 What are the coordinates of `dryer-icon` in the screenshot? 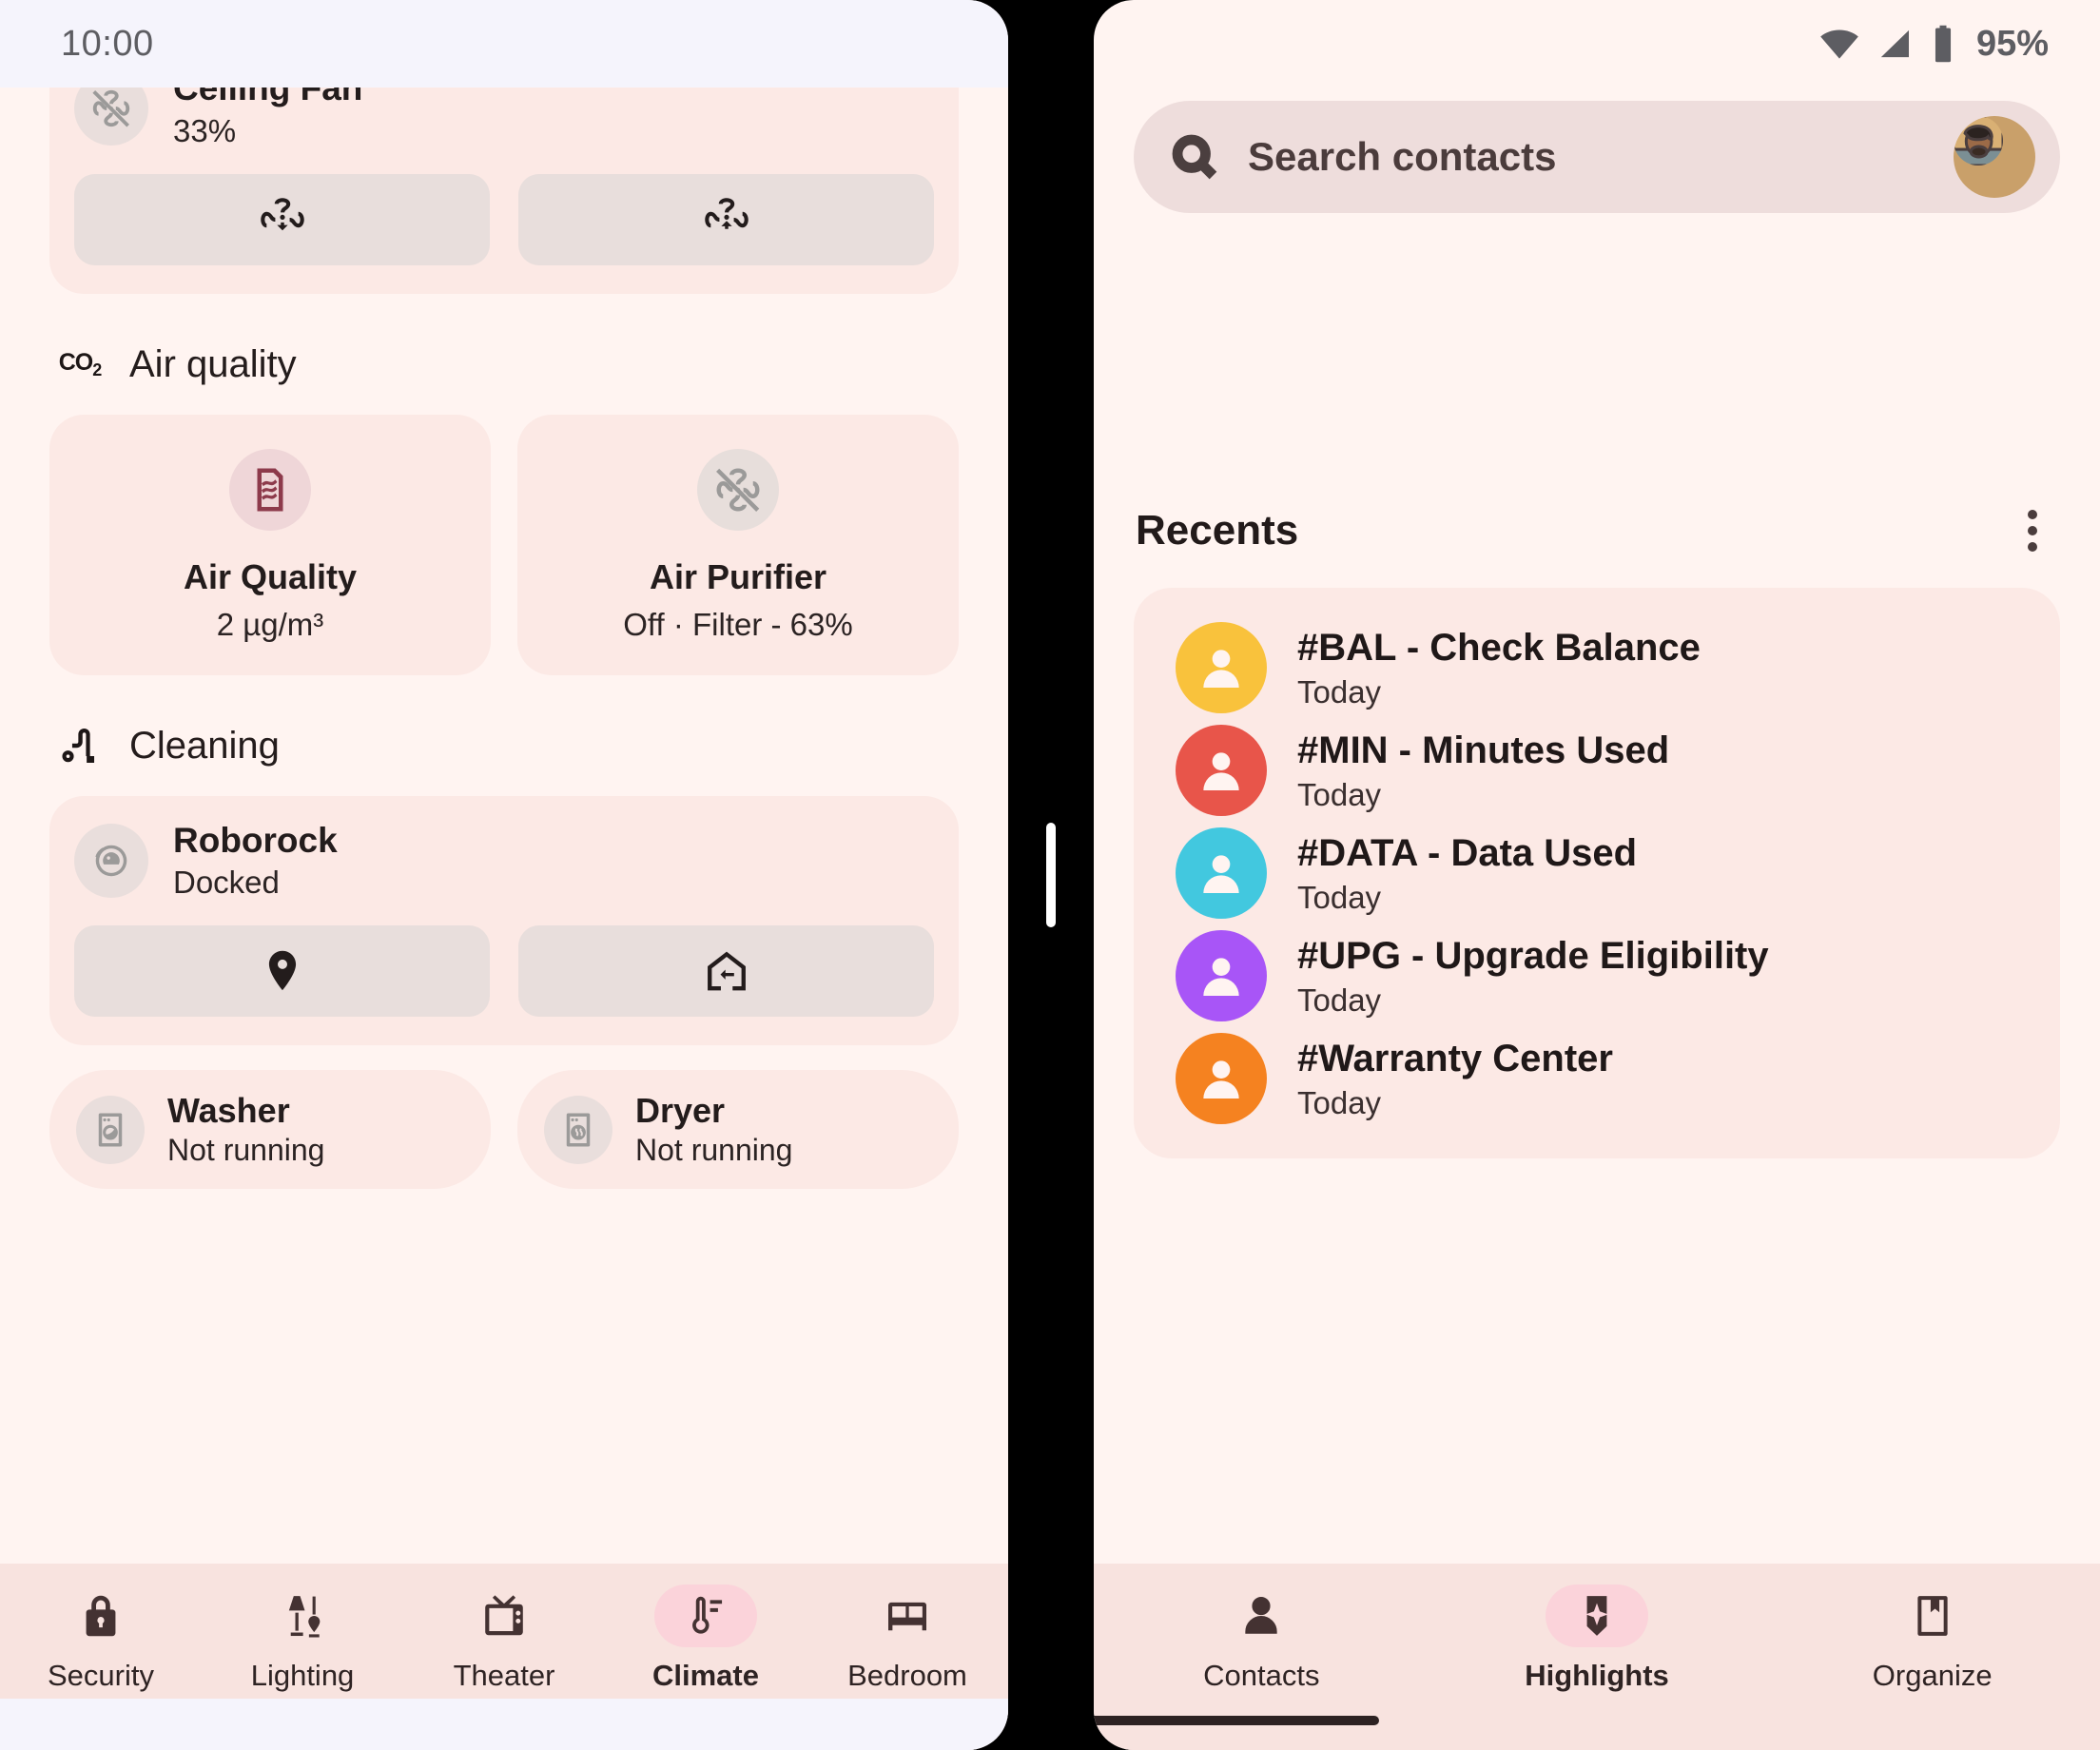 It's located at (578, 1129).